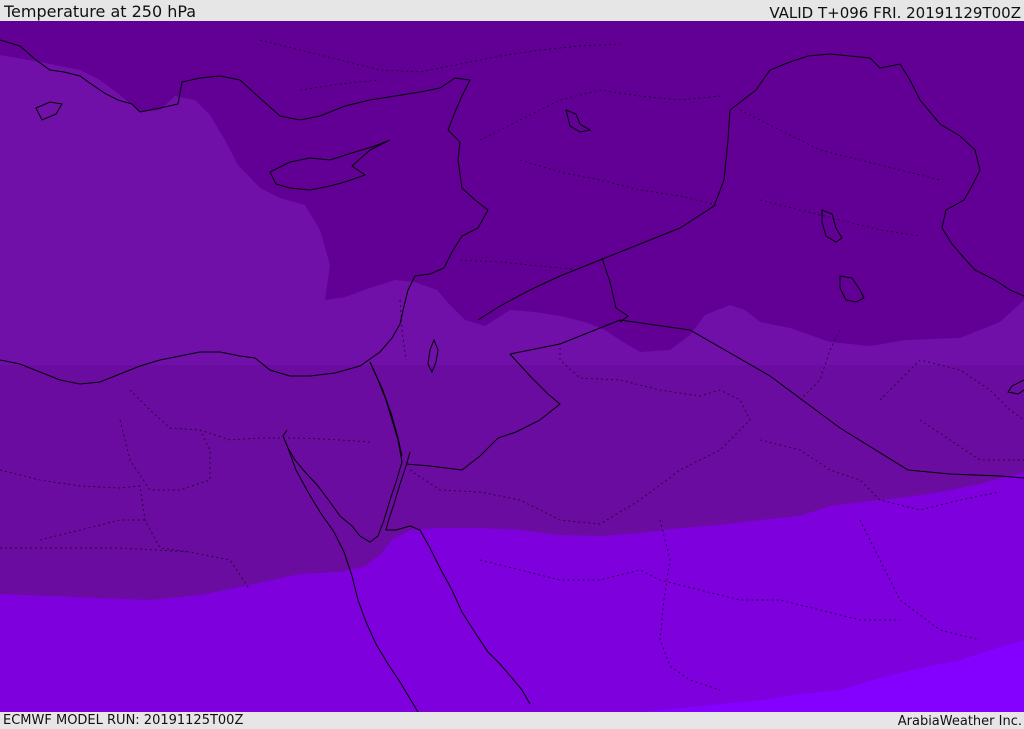  Describe the element at coordinates (895, 13) in the screenshot. I see `valid-time: VALID T+096 FRI. 20191129T00Z` at that location.